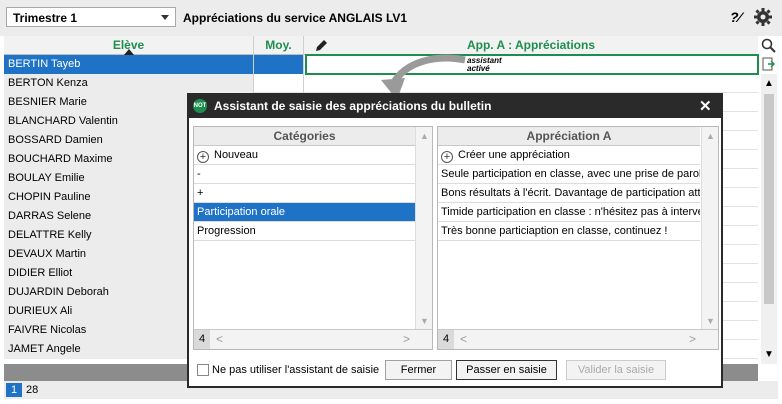  I want to click on column-header-appreciations: App. A : Appréciations, so click(531, 45).